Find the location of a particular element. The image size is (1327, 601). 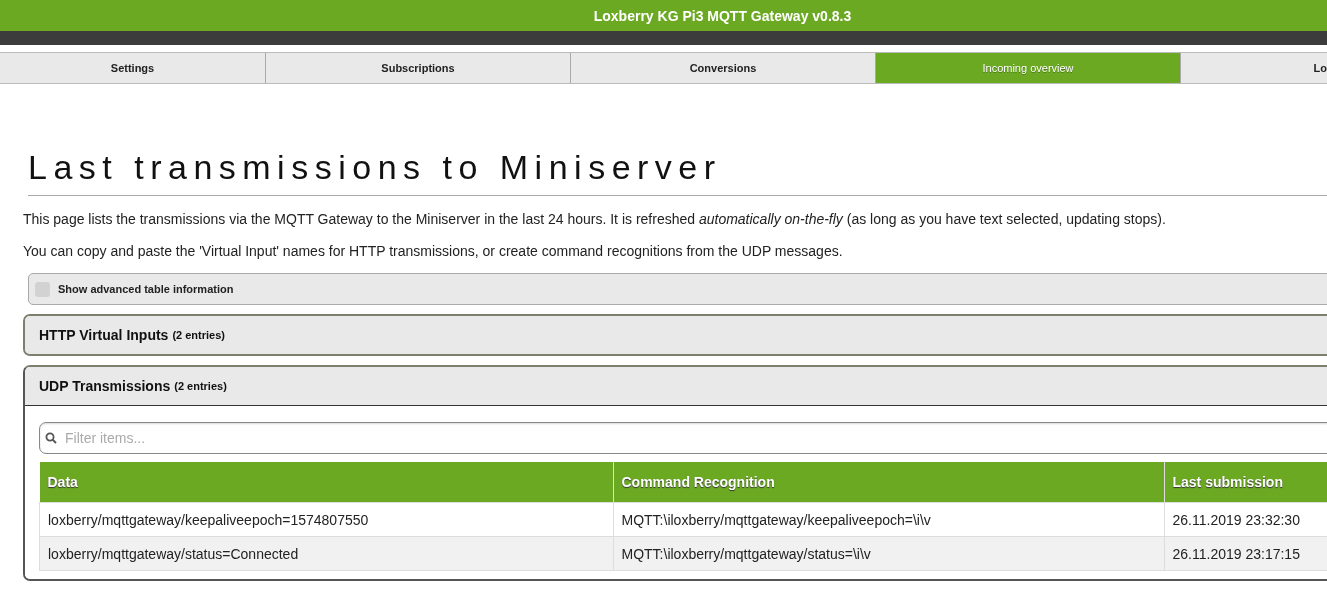

table-cell: 26.11.2019 23:17:15 is located at coordinates (1245, 553).